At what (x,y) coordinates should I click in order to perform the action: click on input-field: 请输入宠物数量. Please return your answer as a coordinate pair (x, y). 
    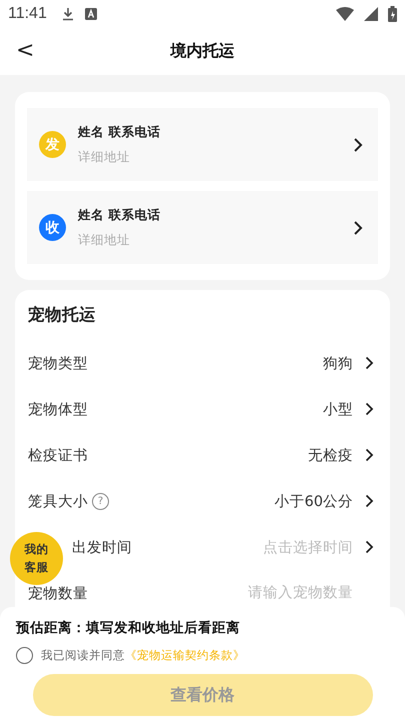
    Looking at the image, I should click on (278, 593).